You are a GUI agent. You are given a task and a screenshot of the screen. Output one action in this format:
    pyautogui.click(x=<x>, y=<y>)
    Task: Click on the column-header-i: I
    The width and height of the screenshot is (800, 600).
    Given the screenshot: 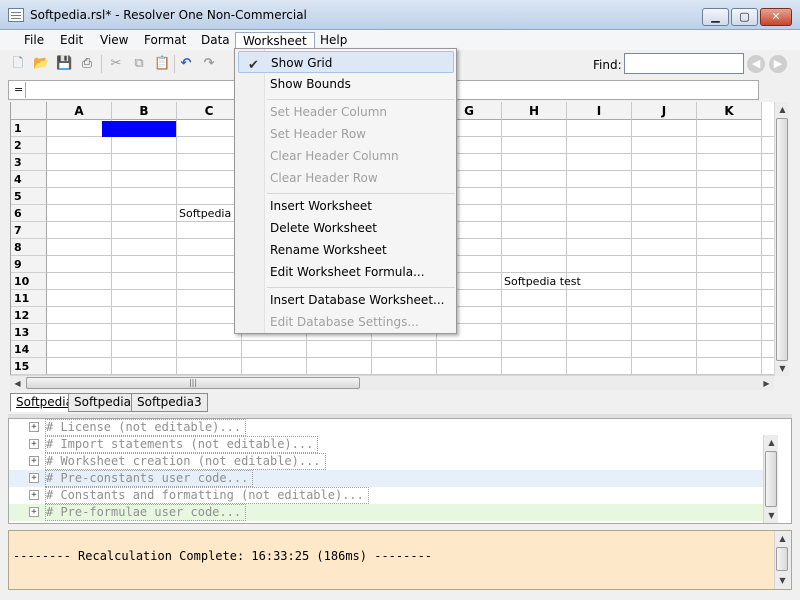 What is the action you would take?
    pyautogui.click(x=599, y=111)
    